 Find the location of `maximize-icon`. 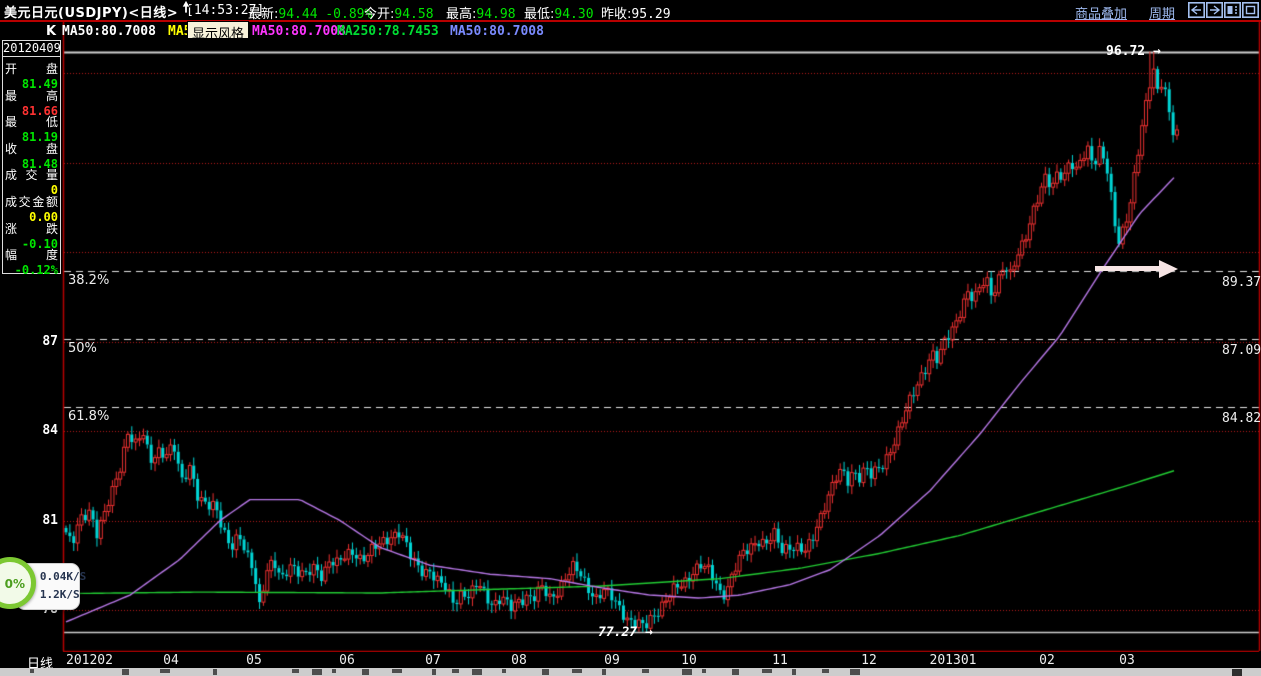

maximize-icon is located at coordinates (1250, 10).